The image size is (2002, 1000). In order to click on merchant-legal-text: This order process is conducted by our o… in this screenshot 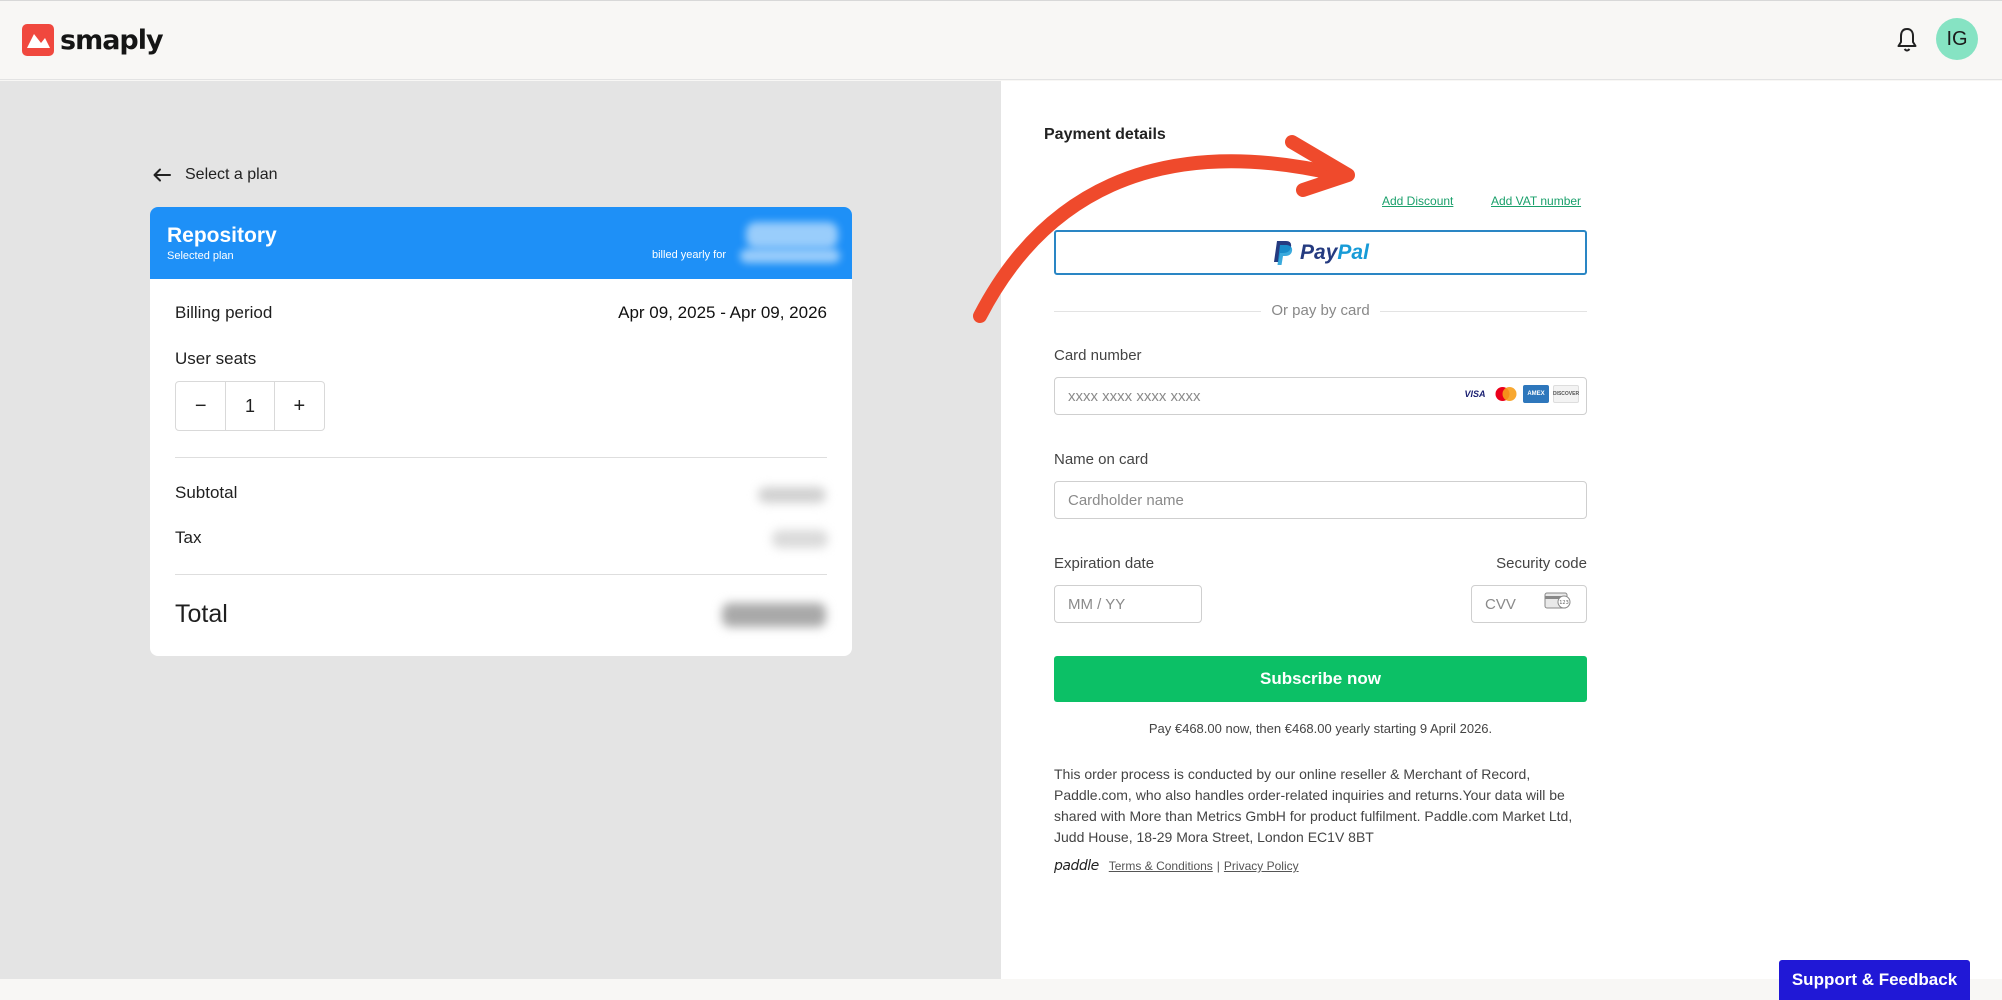, I will do `click(1313, 805)`.